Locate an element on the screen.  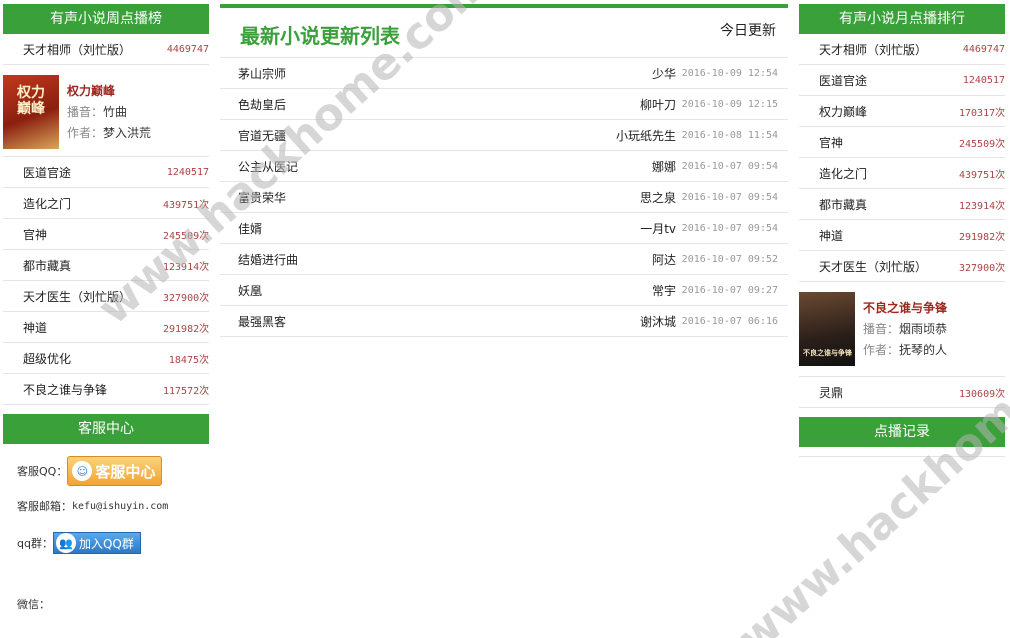
novel-title: 富贵荣华 is located at coordinates (262, 197).